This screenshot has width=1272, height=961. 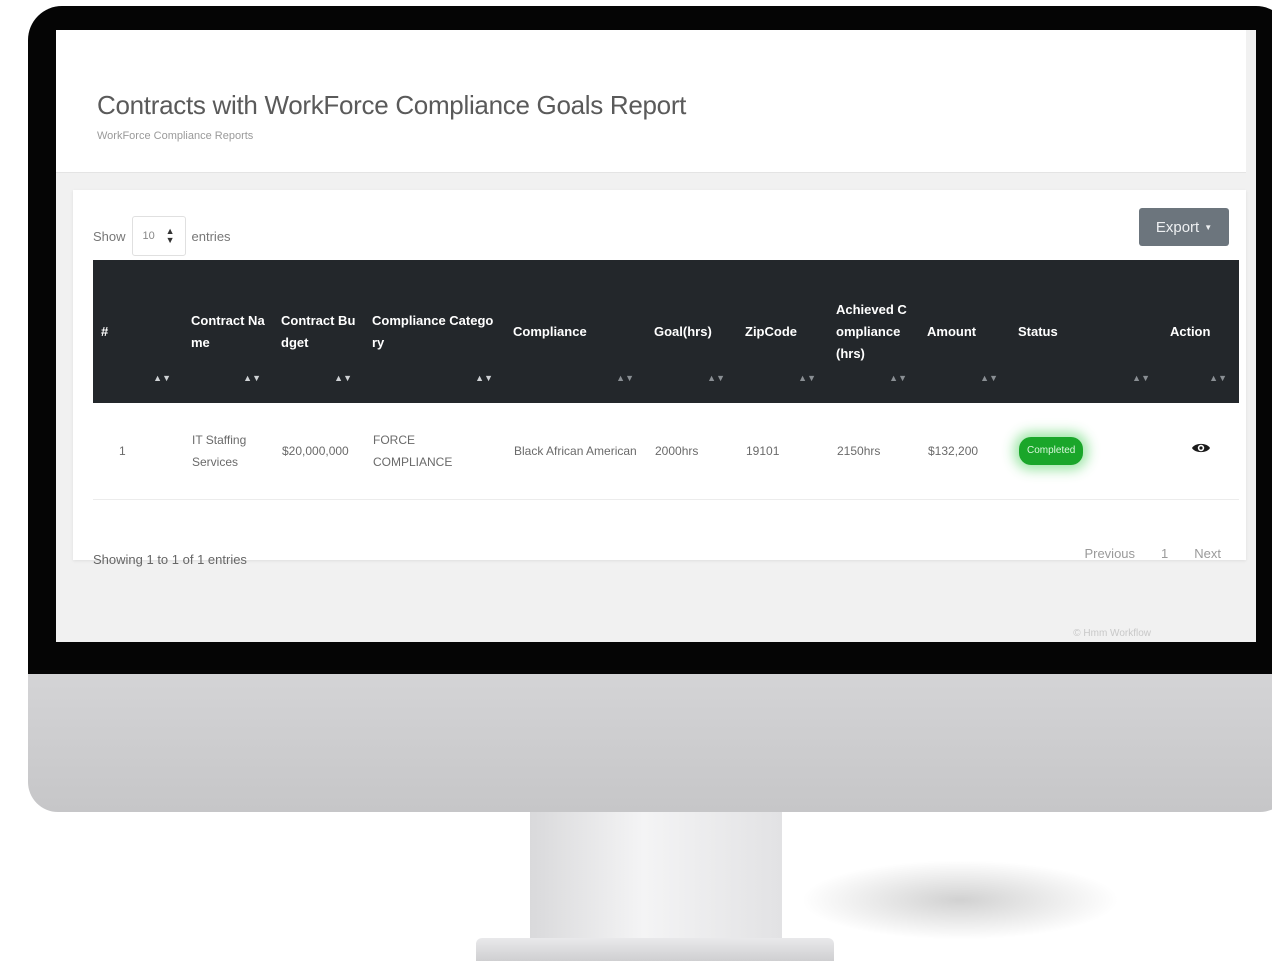 What do you see at coordinates (873, 331) in the screenshot?
I see `column-header-achieved-compliance: Achieved Compliance (hrs) ▲▼` at bounding box center [873, 331].